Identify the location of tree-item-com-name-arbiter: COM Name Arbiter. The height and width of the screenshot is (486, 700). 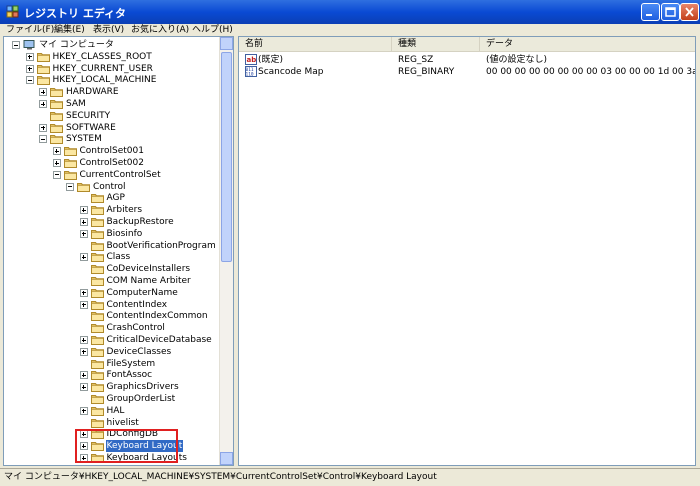
(111, 281).